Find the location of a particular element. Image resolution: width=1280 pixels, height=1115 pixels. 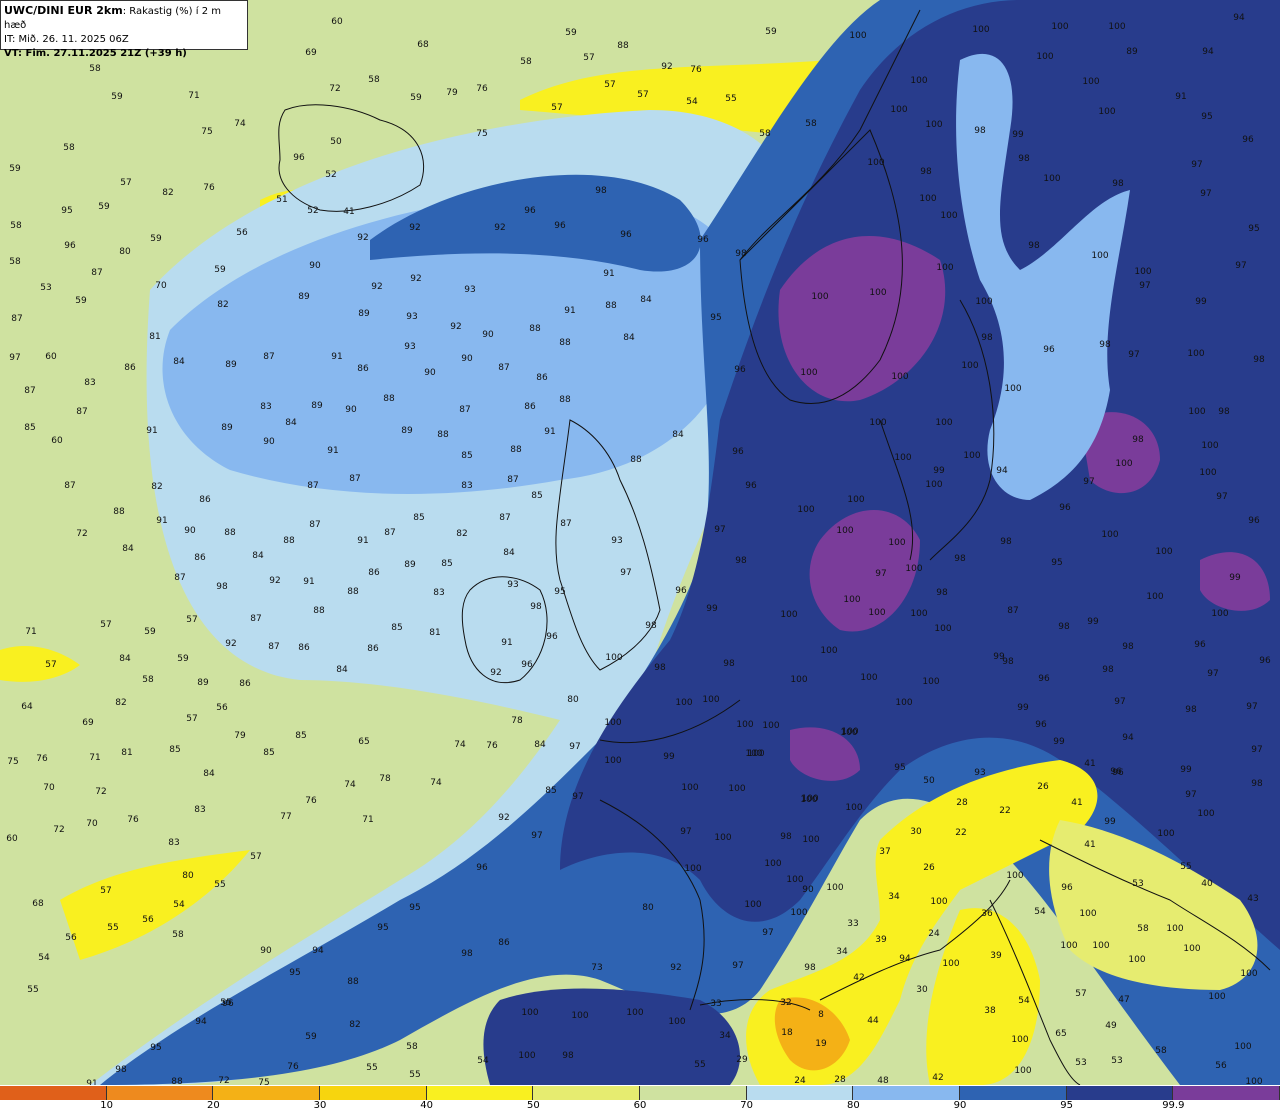

humidity-value-label: 86 is located at coordinates (200, 558).